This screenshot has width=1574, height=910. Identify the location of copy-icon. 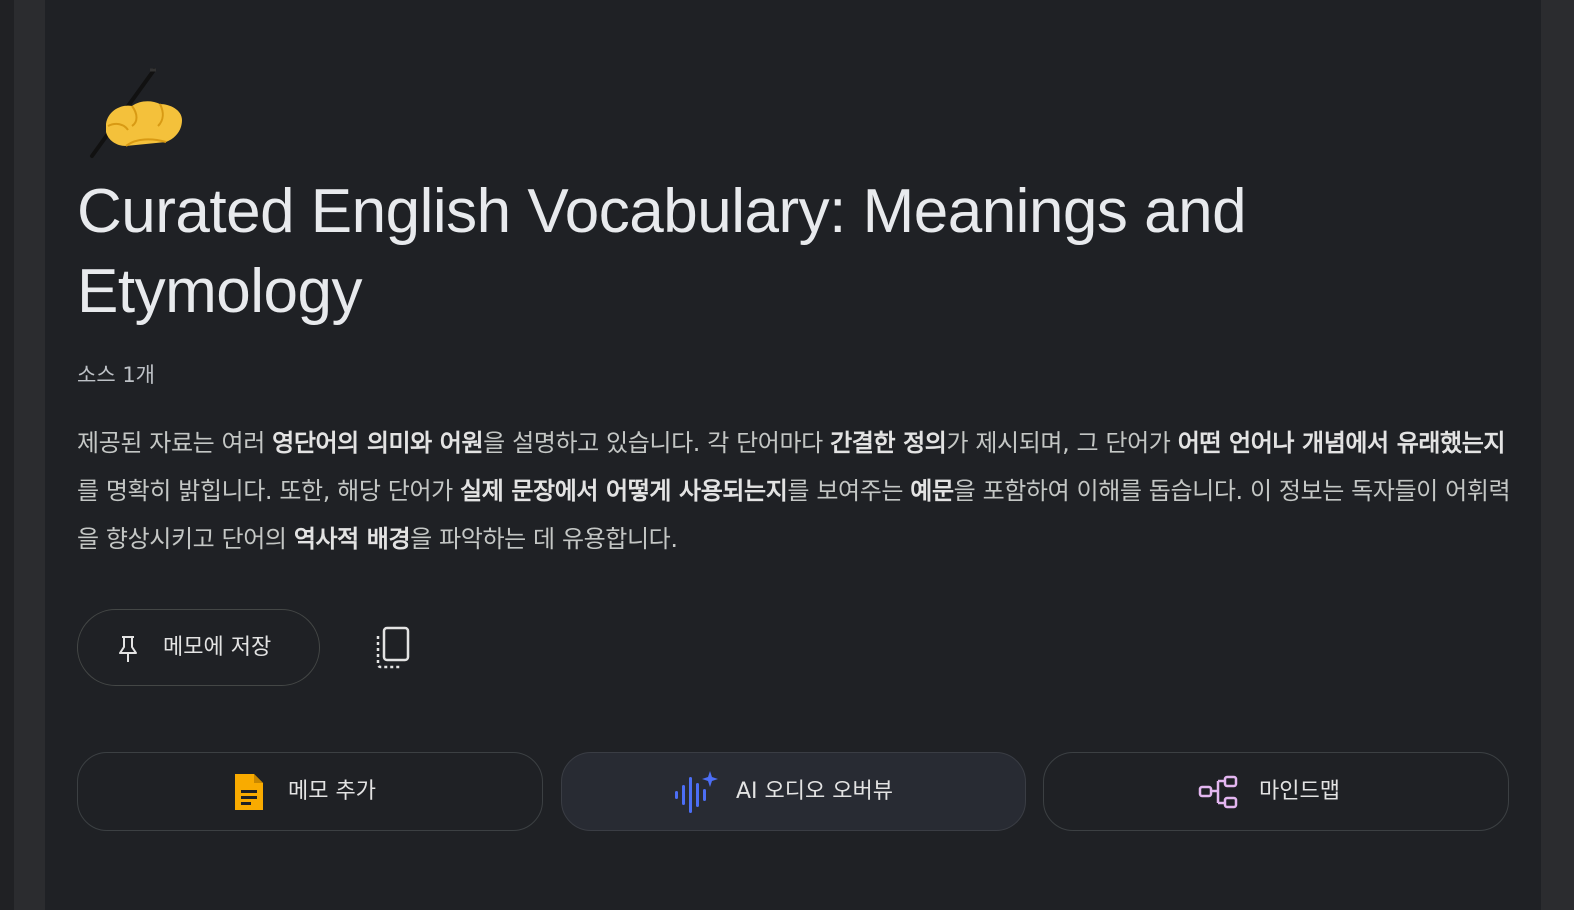
(394, 647).